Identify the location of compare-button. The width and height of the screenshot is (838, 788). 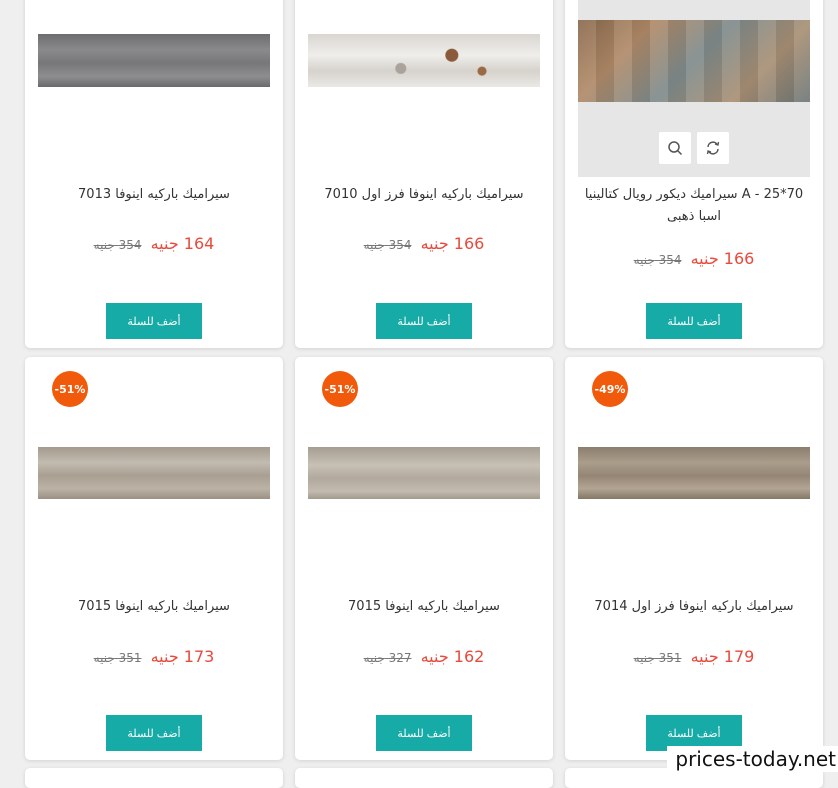
(713, 148).